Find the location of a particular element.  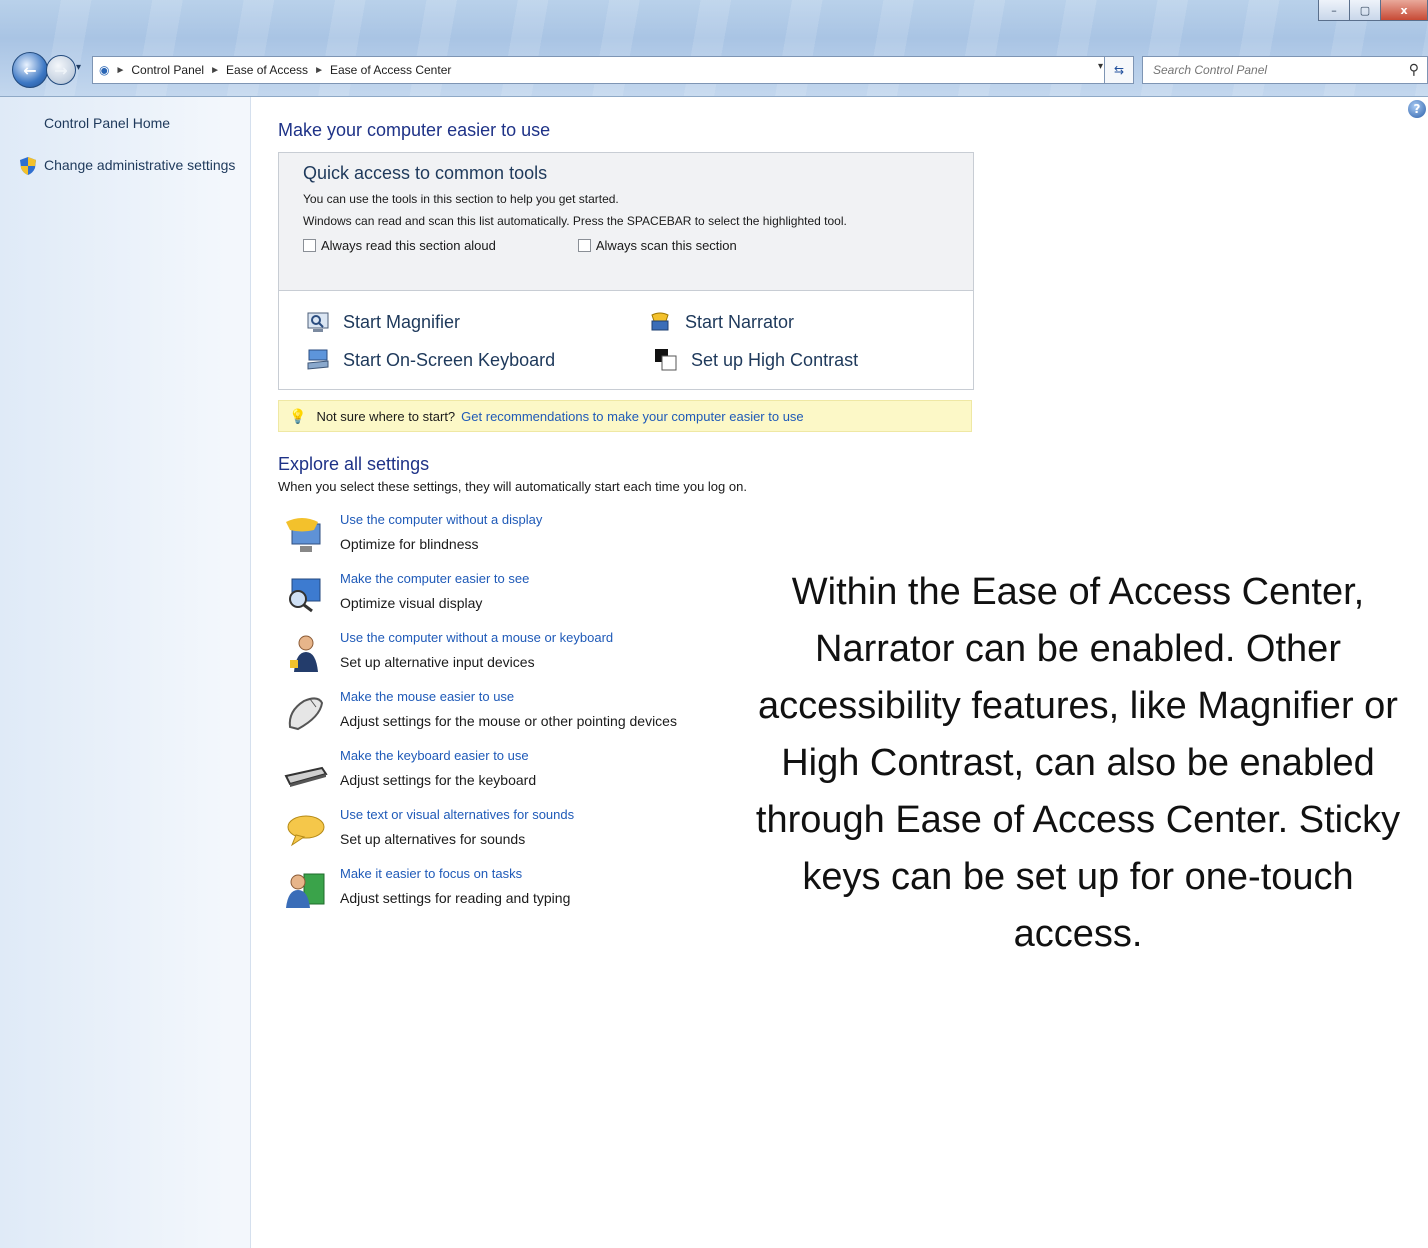

magnify-monitor-icon is located at coordinates (305, 595).